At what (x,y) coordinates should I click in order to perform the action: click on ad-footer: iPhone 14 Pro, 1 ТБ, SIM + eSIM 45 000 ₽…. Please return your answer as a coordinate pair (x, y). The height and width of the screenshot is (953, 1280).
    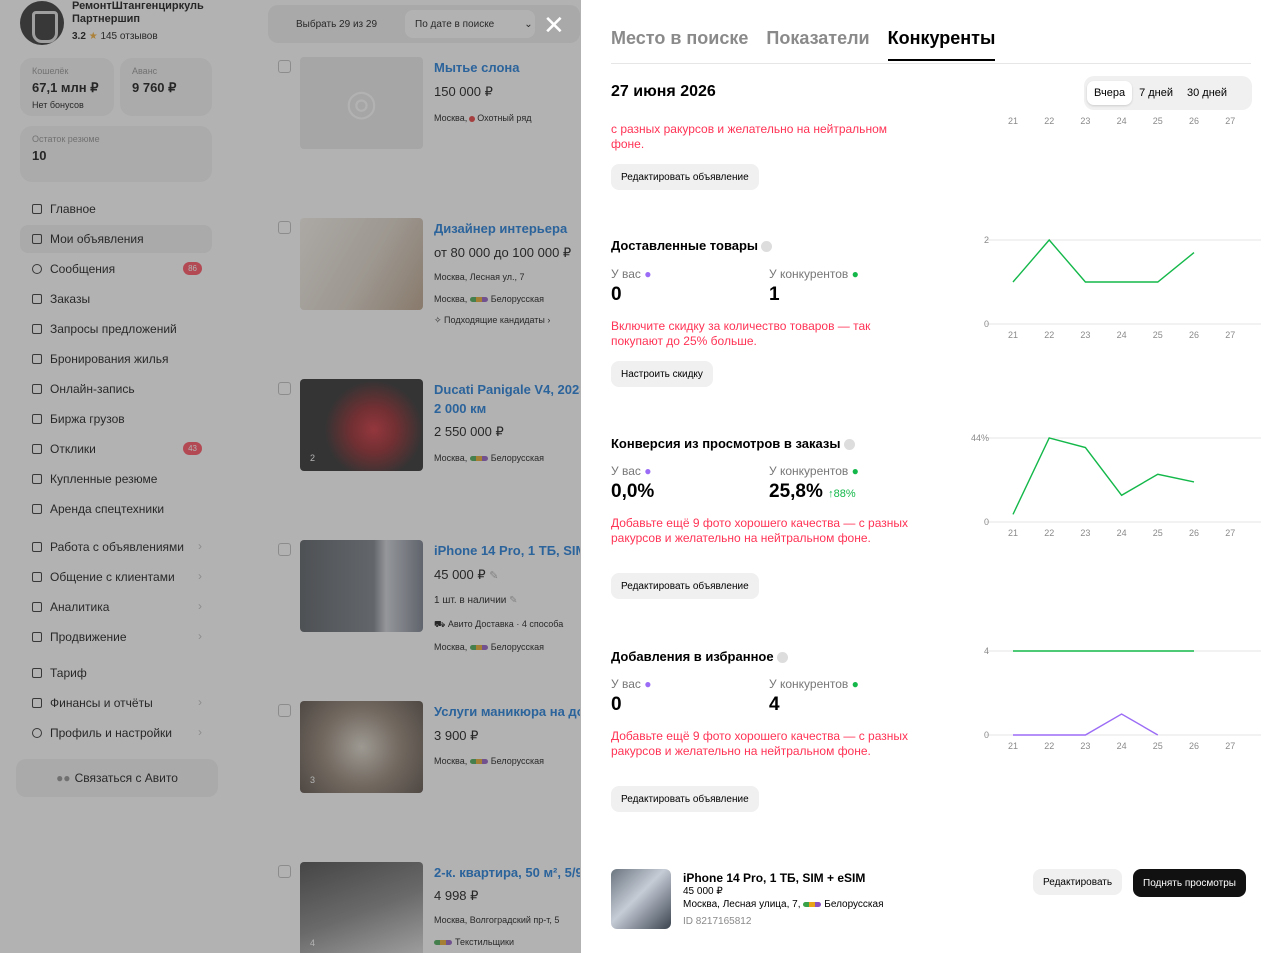
    Looking at the image, I should click on (931, 899).